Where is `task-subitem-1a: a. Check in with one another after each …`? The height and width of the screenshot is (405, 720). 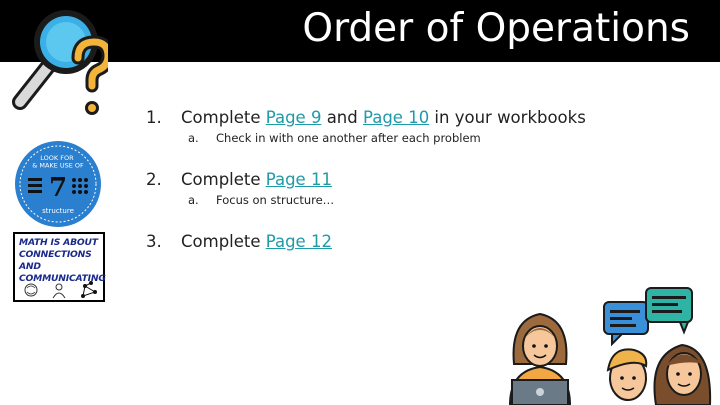
task-subitem-1a: a. Check in with one another after each … is located at coordinates (426, 138).